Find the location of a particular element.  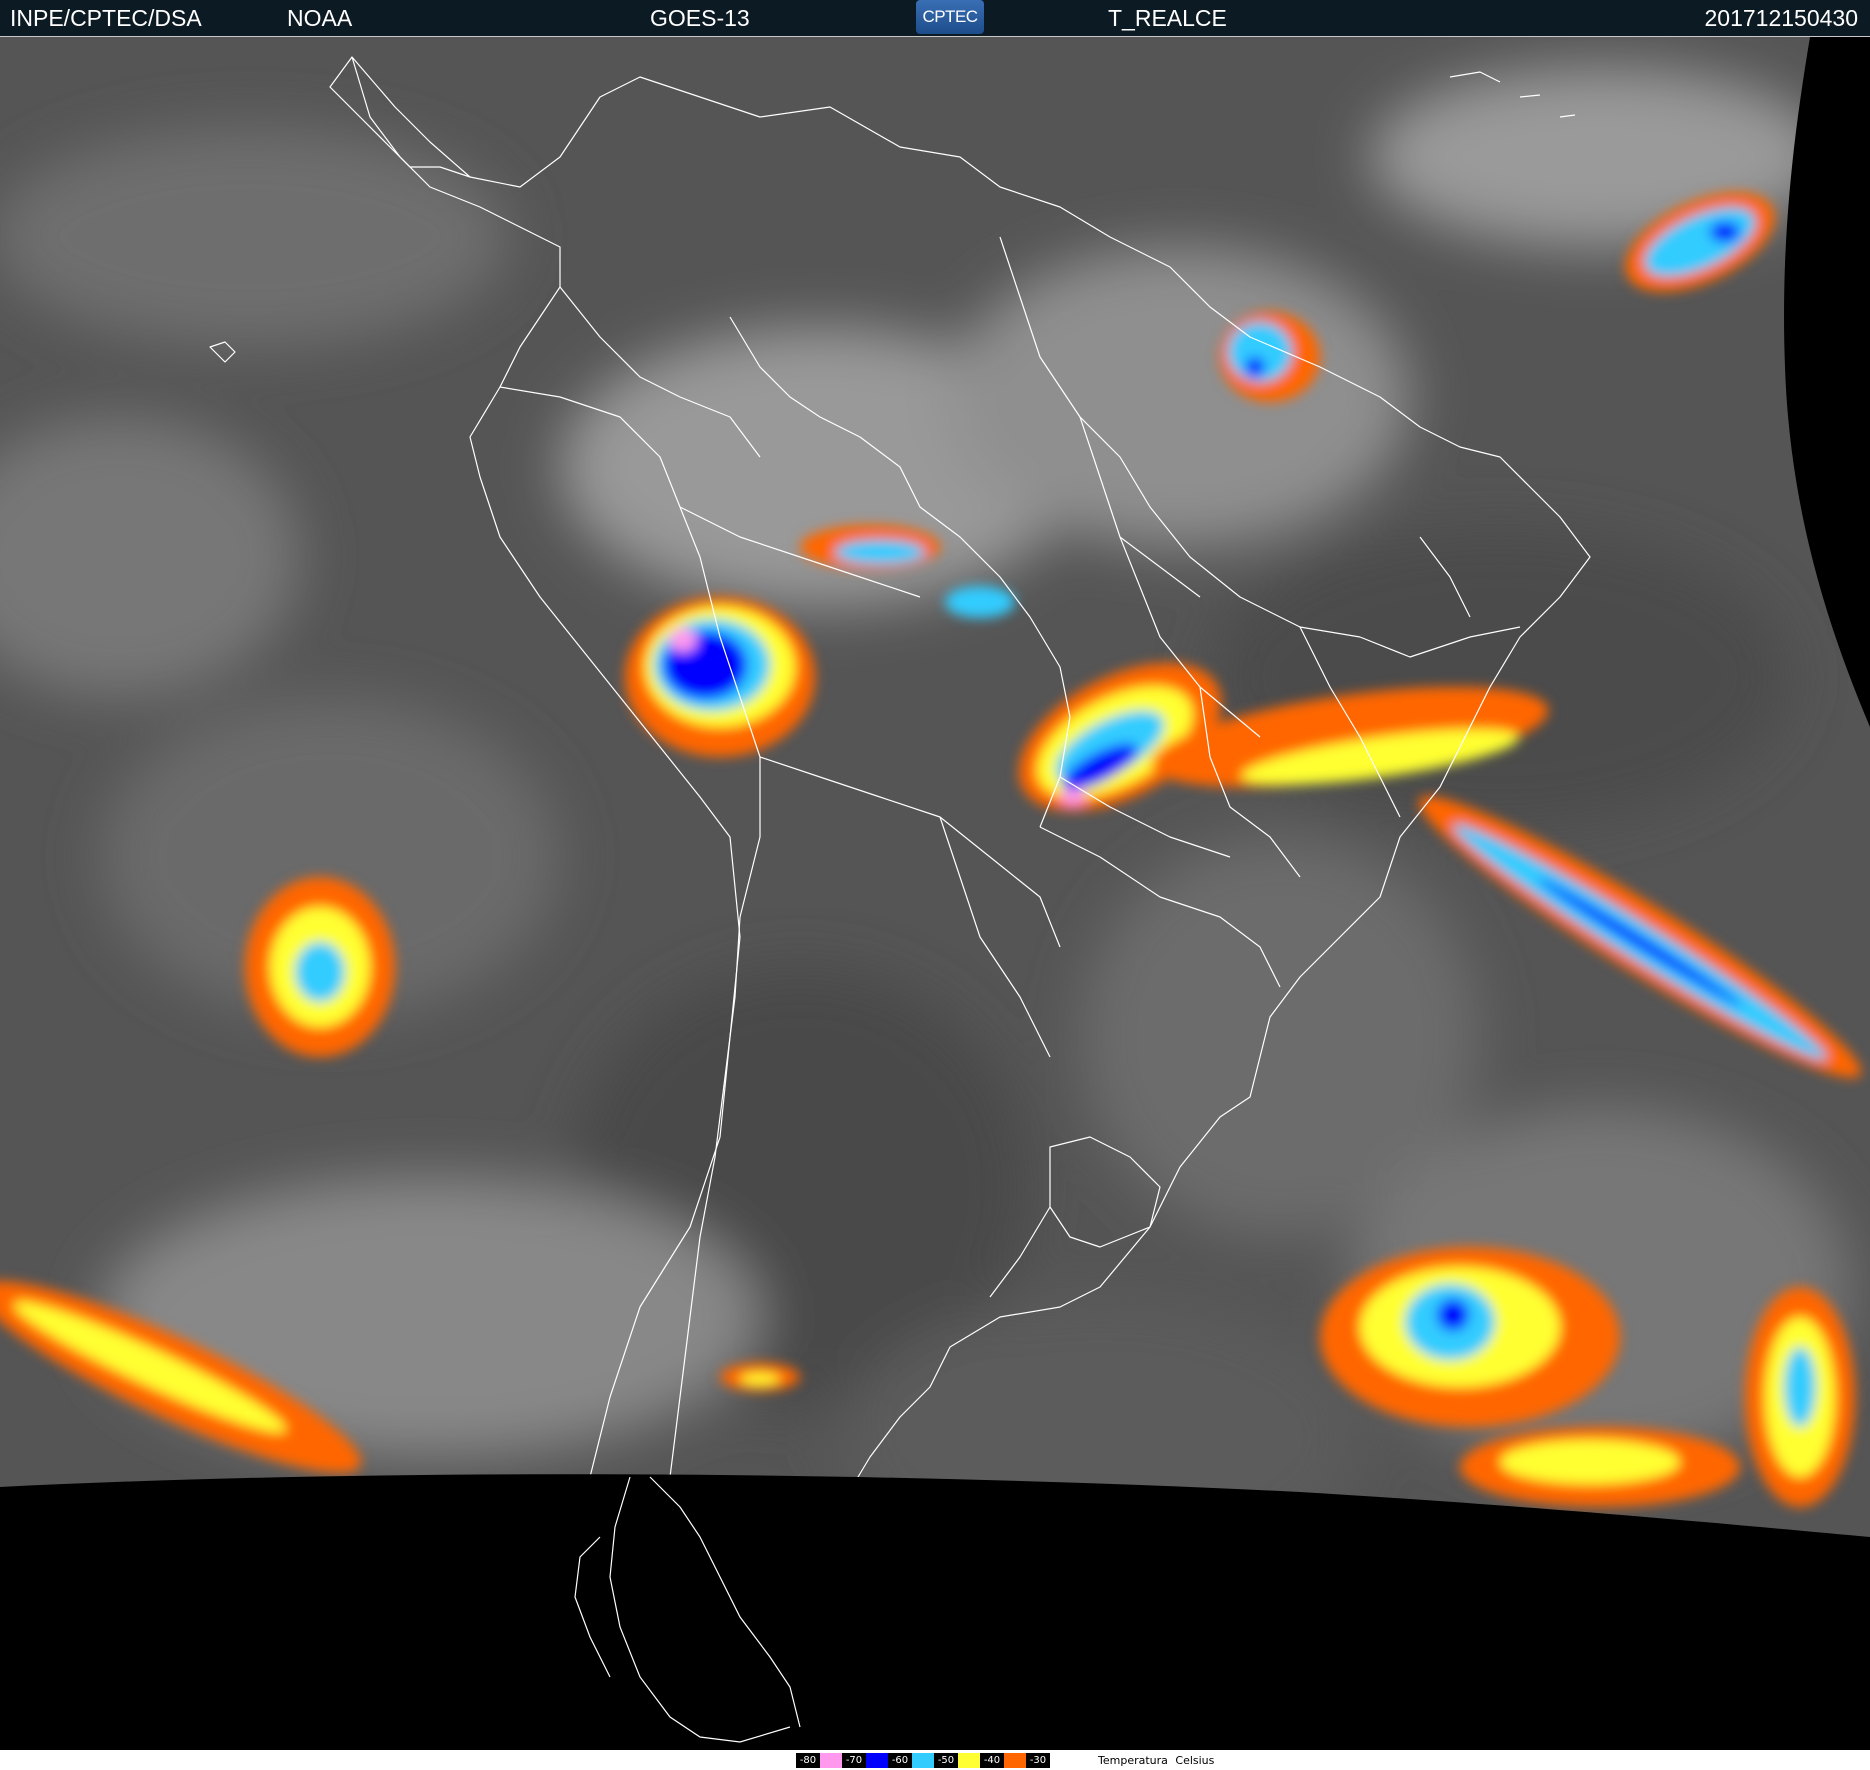

legend-item: -40 is located at coordinates (1003, 1760).